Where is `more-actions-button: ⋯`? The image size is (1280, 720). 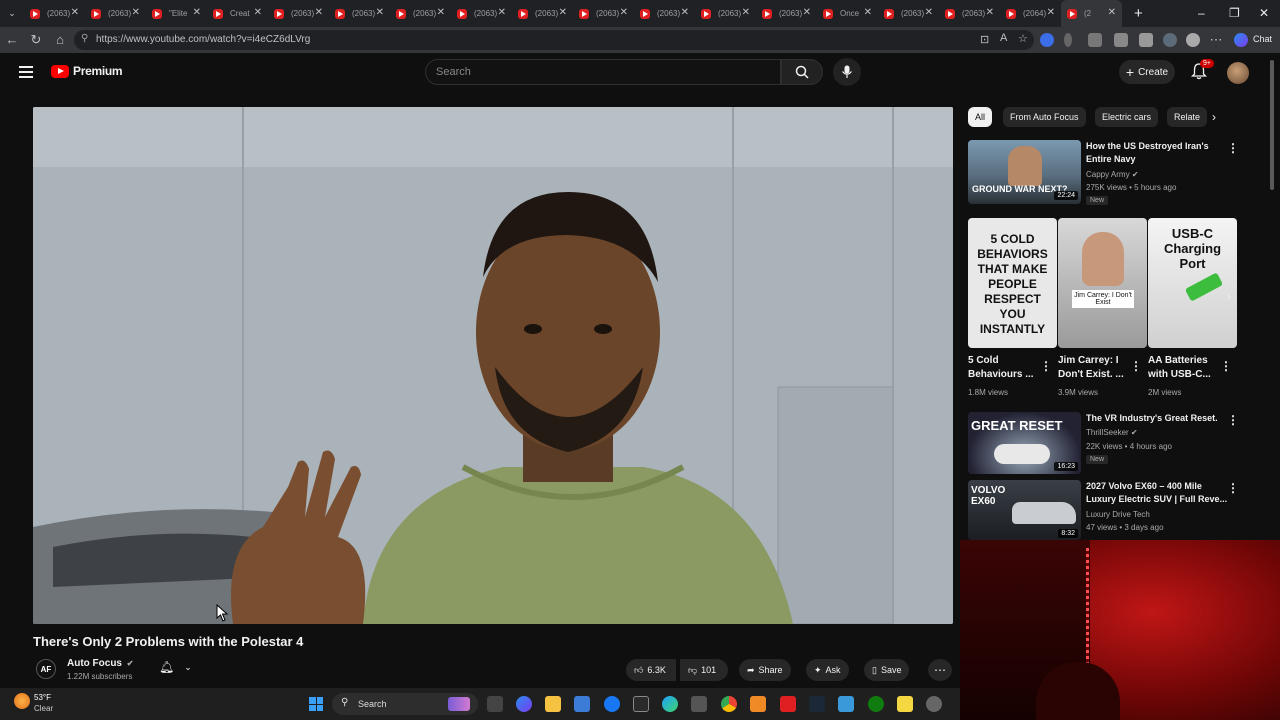 more-actions-button: ⋯ is located at coordinates (940, 670).